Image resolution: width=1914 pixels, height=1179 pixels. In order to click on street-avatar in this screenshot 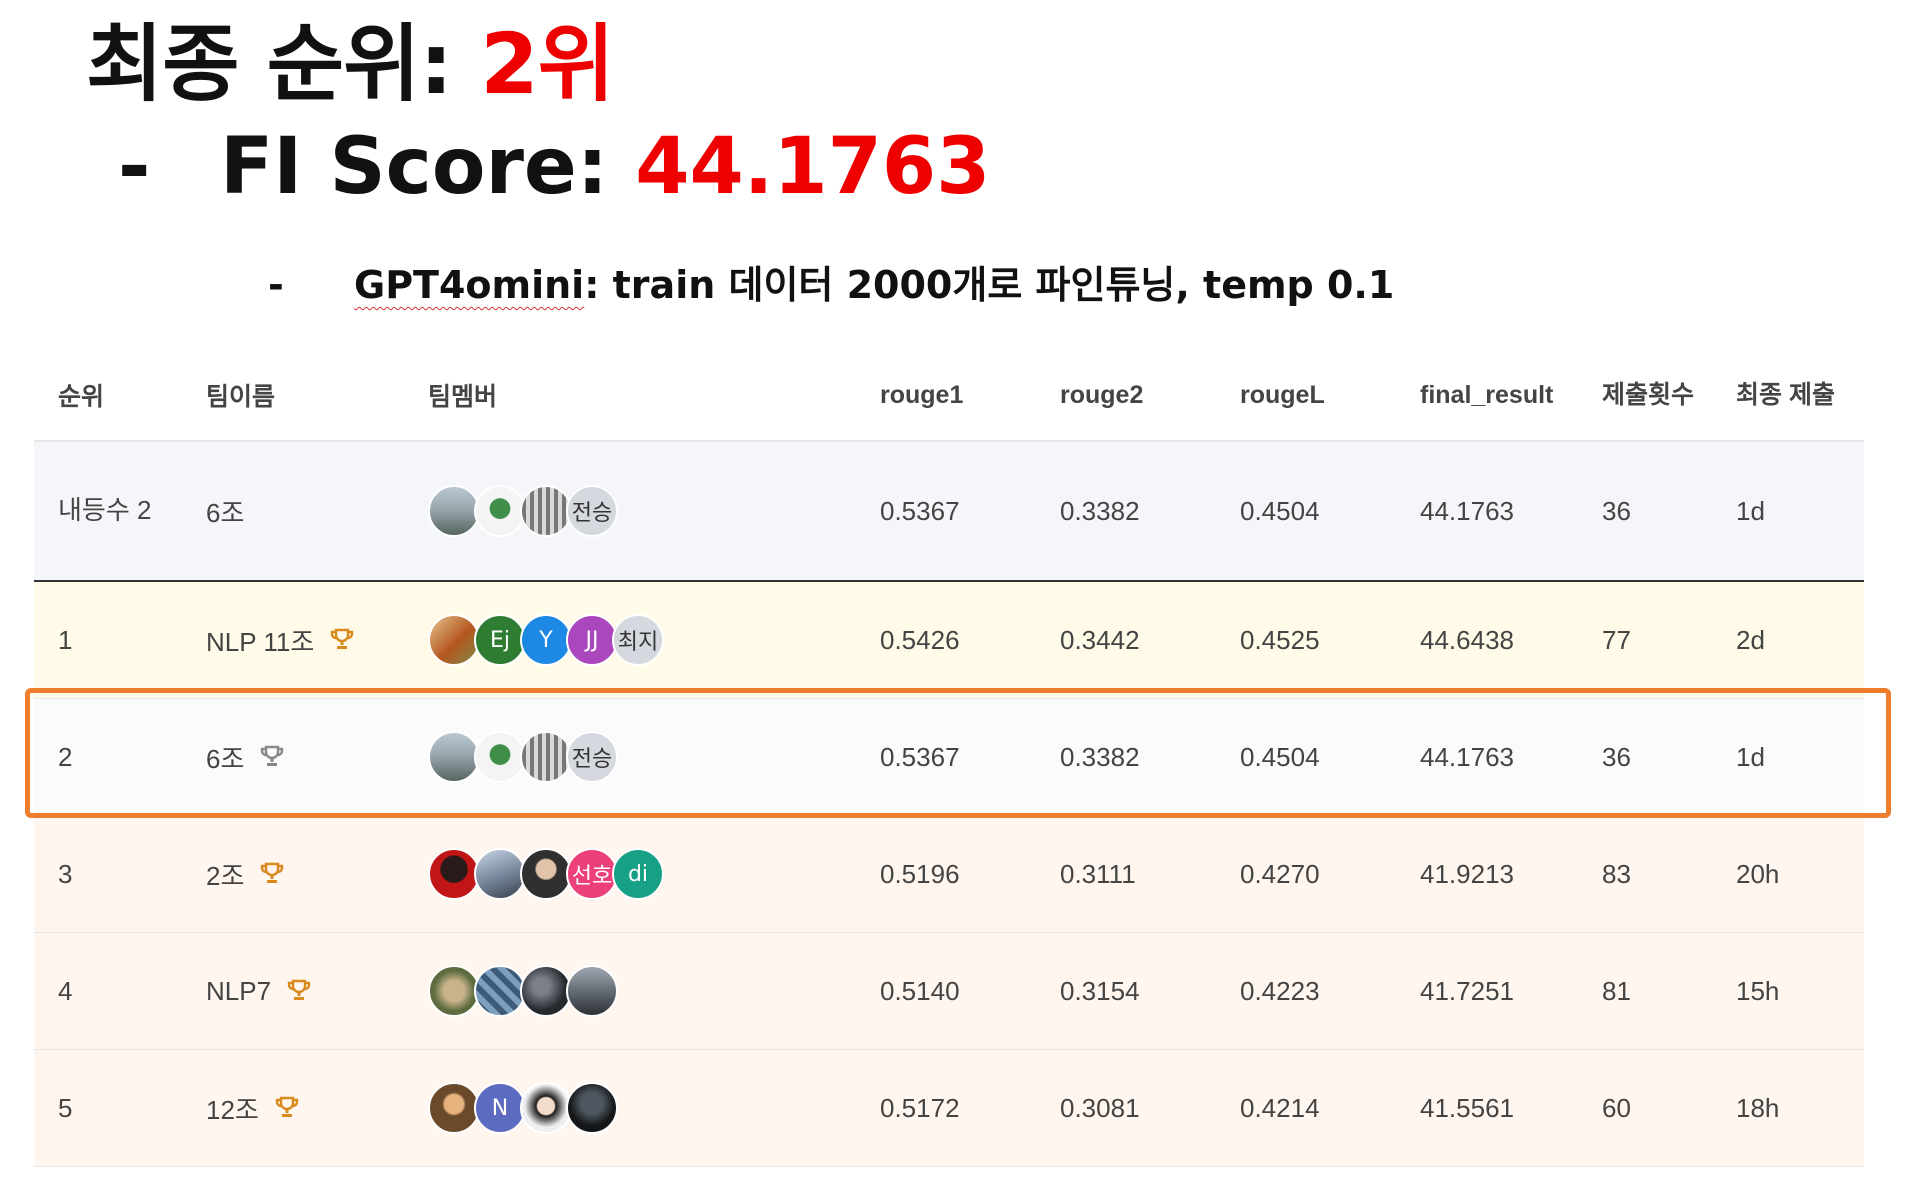, I will do `click(592, 991)`.